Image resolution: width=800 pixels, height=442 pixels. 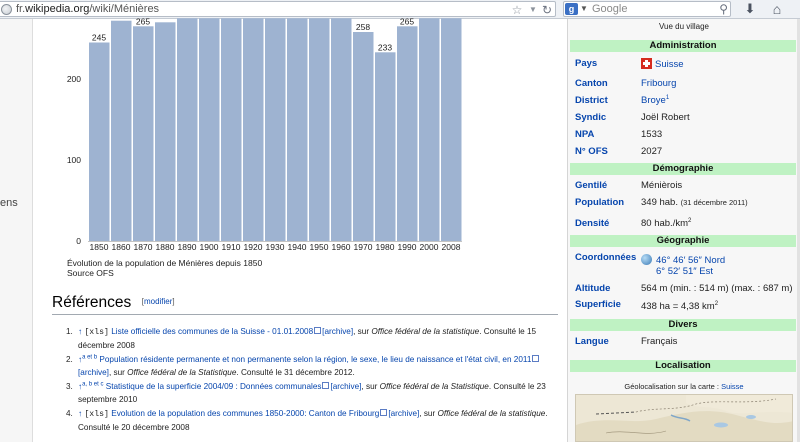 What do you see at coordinates (74, 79) in the screenshot?
I see `y-tick-label: 200` at bounding box center [74, 79].